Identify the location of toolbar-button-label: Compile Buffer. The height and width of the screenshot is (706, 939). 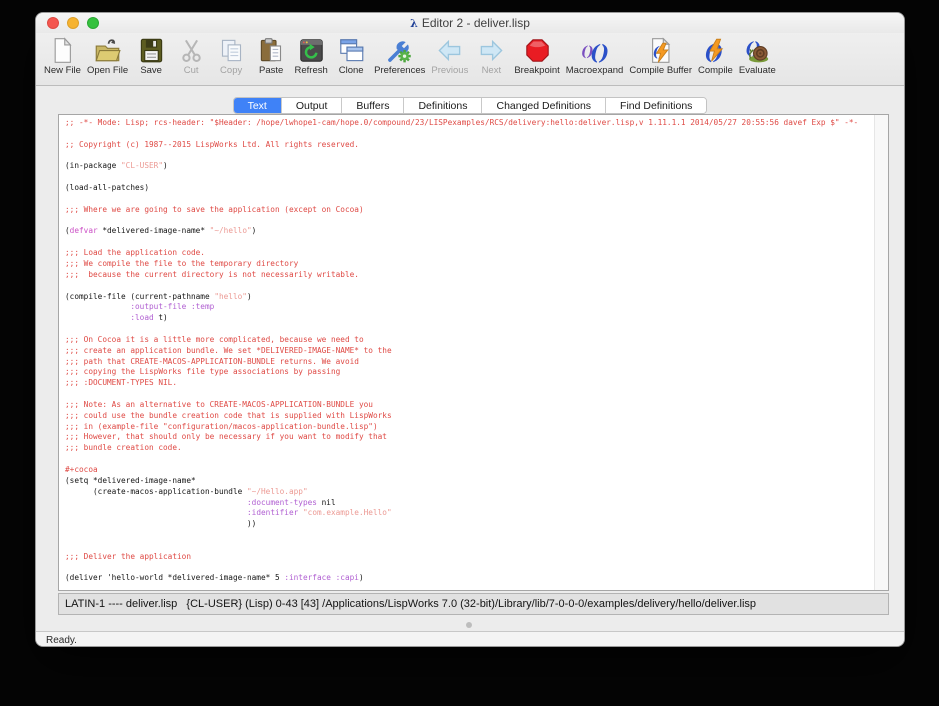
(660, 70).